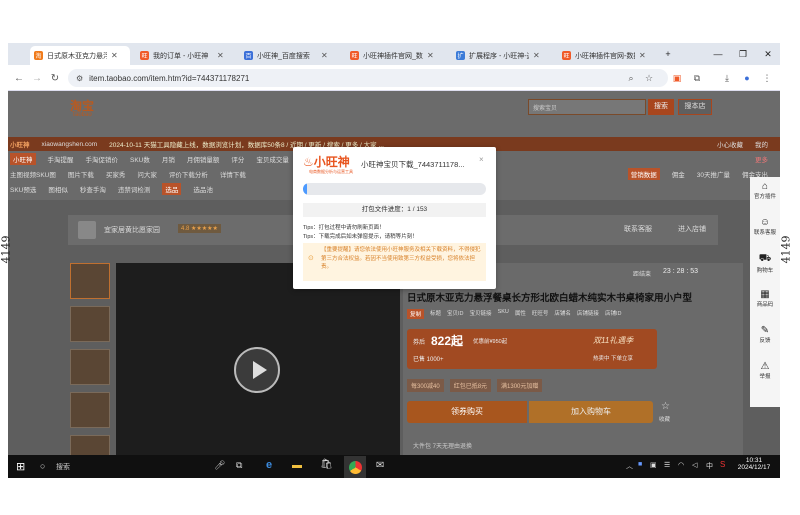 Image resolution: width=800 pixels, height=515 pixels. Describe the element at coordinates (23, 189) in the screenshot. I see `plugin-item: SKU预选` at that location.